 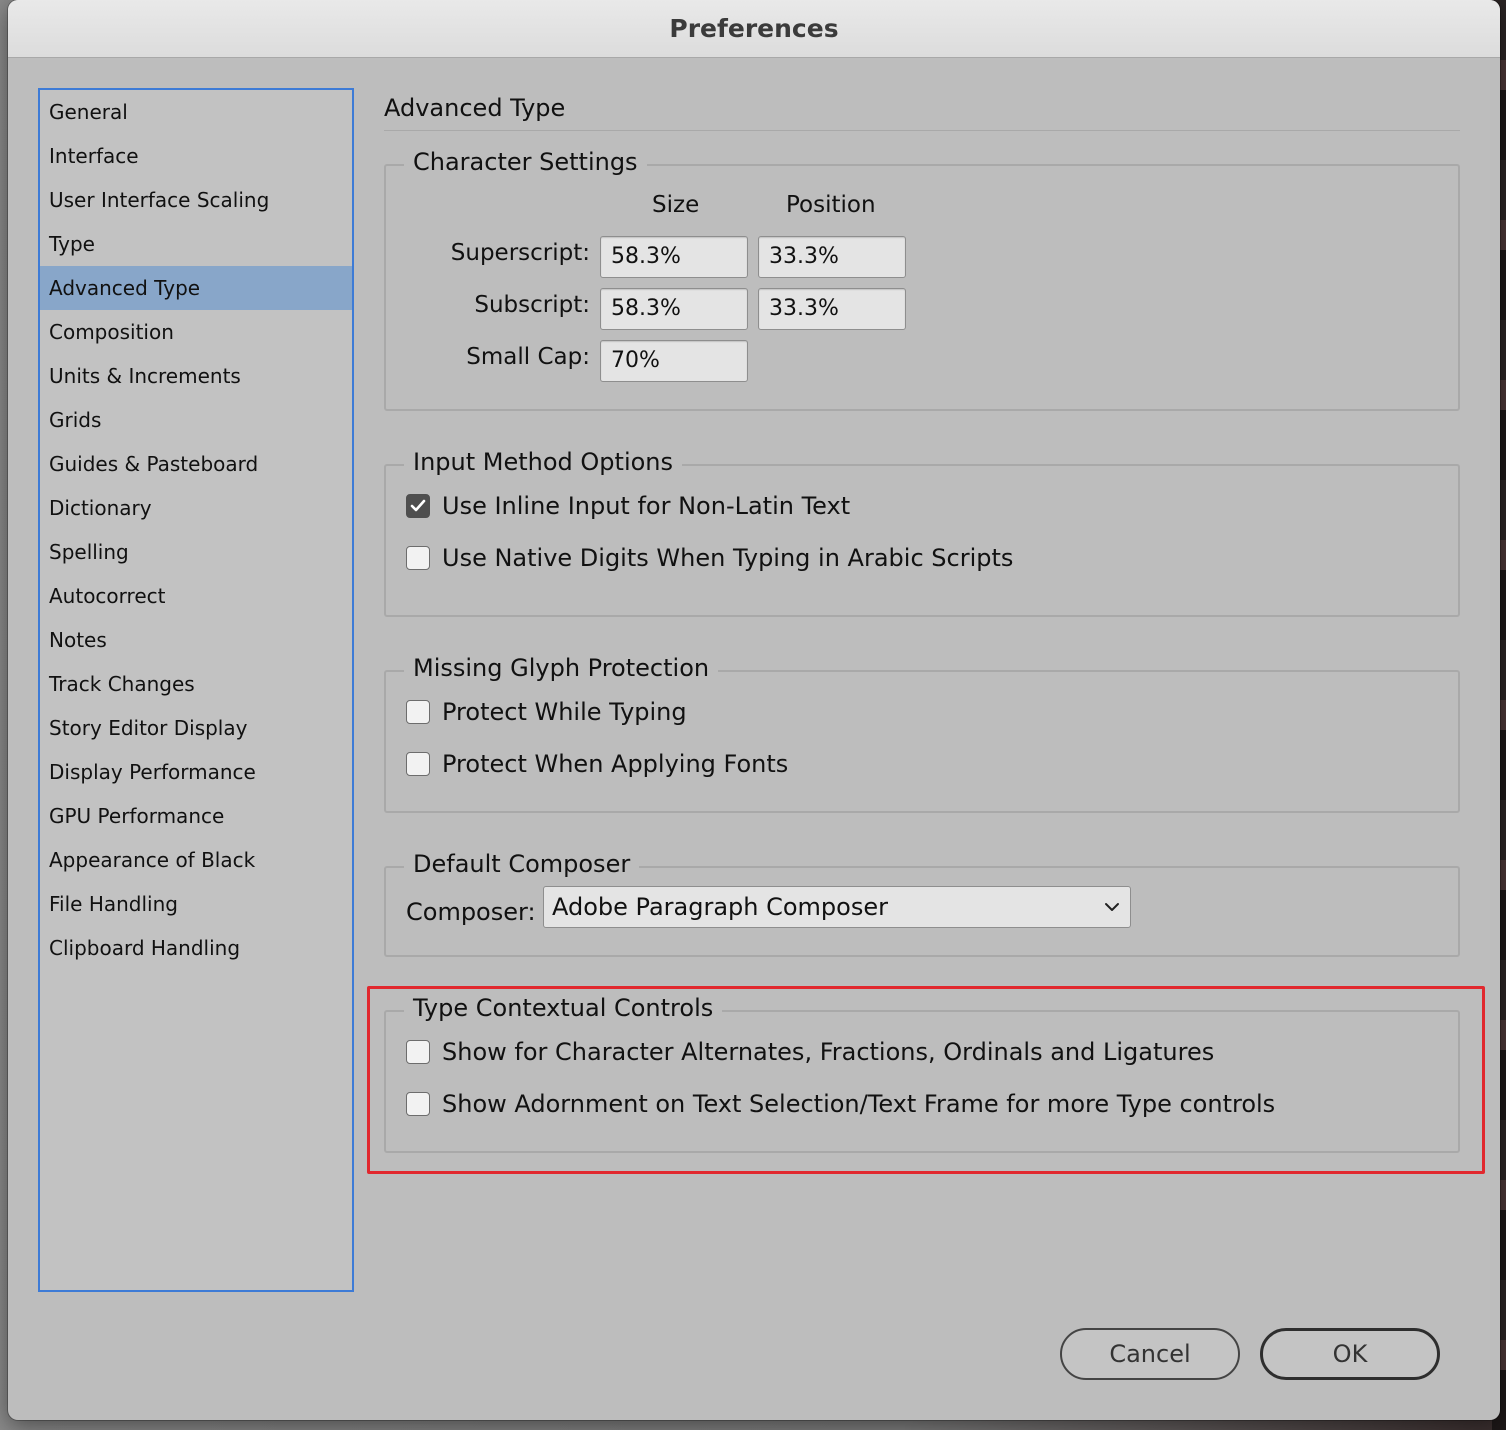 What do you see at coordinates (196, 728) in the screenshot?
I see `sidebar-item-story-editor-display: Story Editor Display` at bounding box center [196, 728].